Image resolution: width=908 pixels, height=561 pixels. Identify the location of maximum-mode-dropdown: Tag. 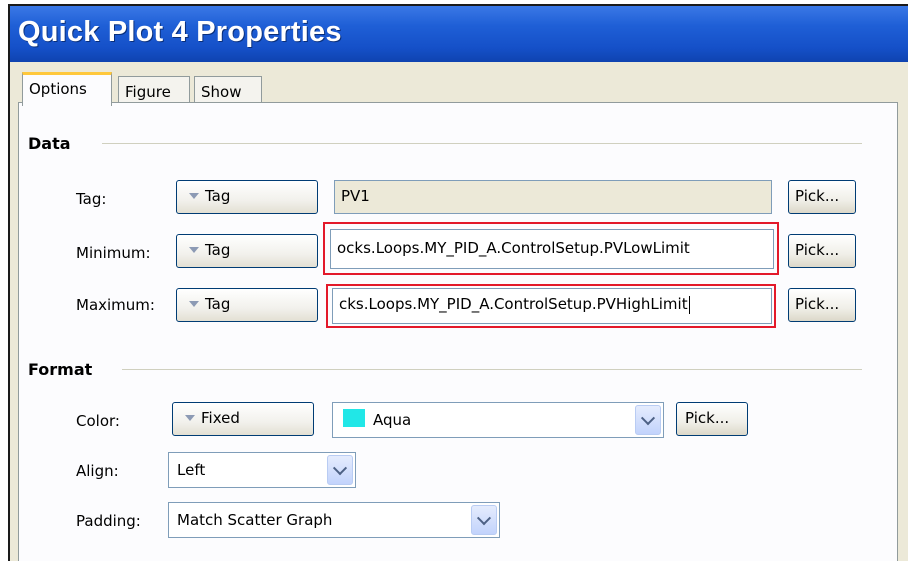
(247, 305).